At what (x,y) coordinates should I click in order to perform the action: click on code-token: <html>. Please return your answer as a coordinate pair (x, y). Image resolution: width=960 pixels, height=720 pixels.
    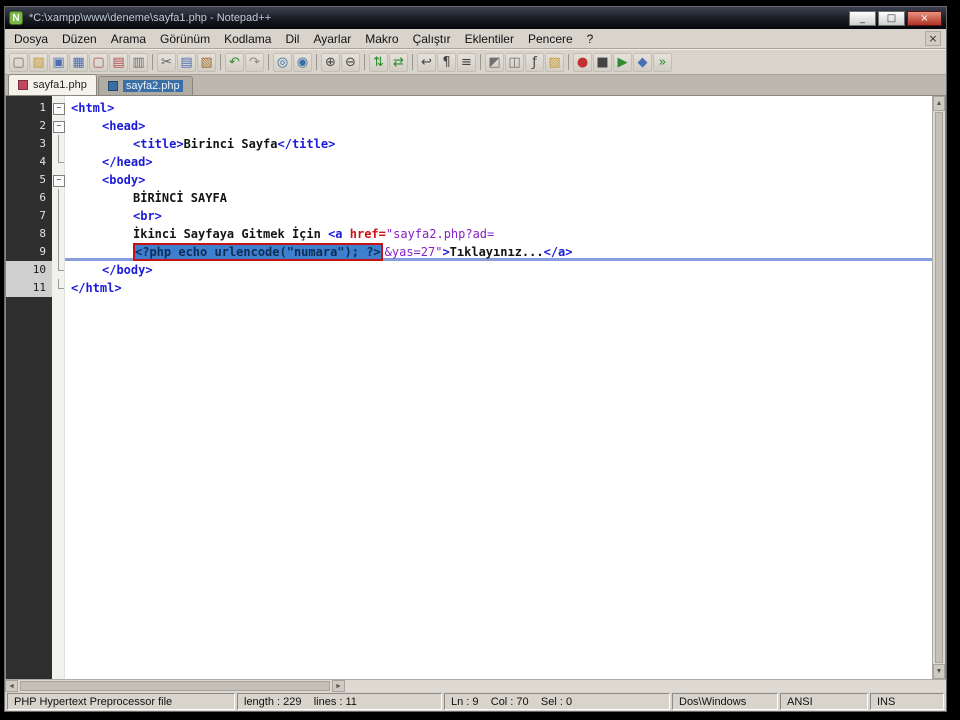
    Looking at the image, I should click on (93, 108).